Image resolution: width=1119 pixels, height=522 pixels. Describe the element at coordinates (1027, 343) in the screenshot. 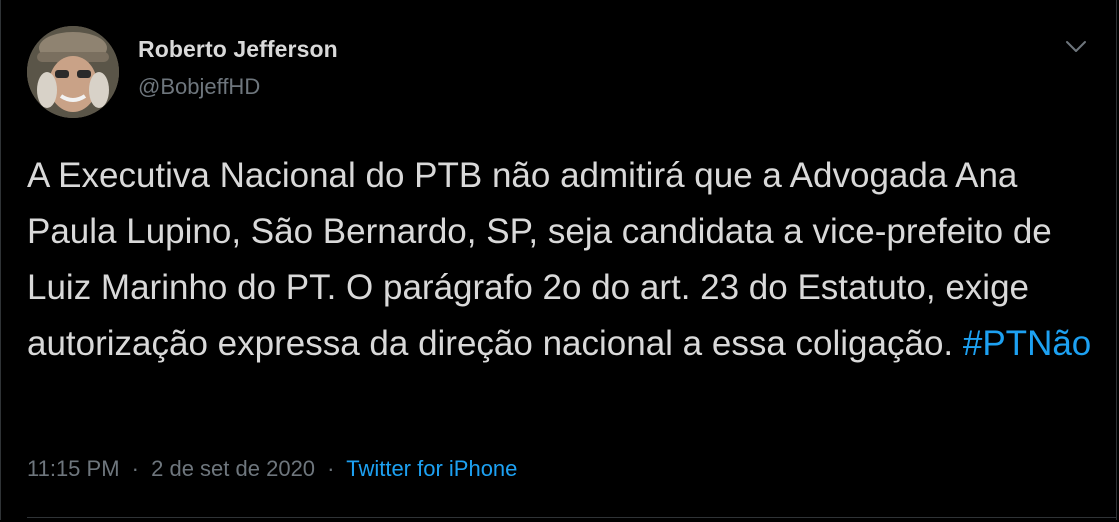

I see `hashtag-link: #PTNão` at that location.